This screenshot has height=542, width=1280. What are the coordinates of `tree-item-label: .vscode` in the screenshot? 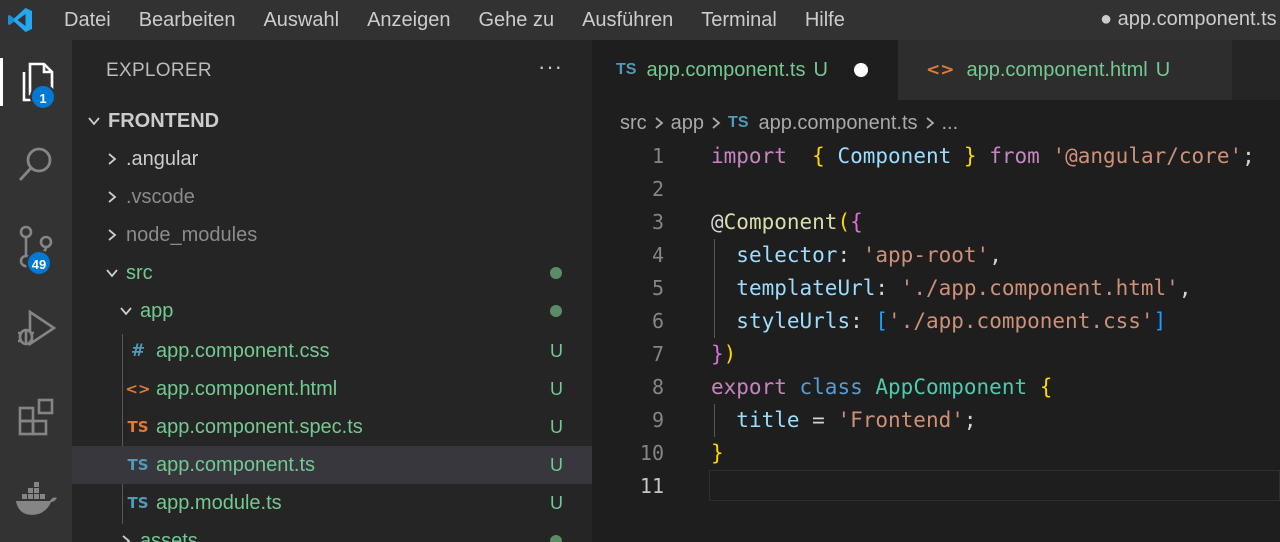 It's located at (160, 196).